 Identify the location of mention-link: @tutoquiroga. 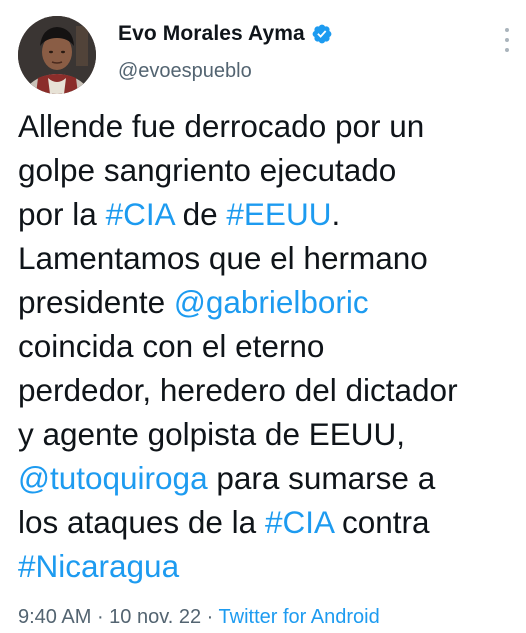
(113, 478).